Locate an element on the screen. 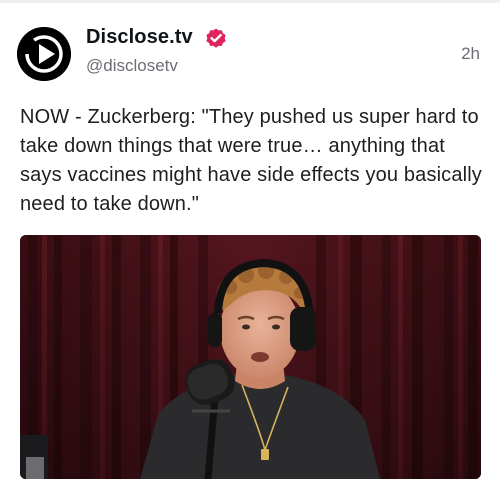 This screenshot has height=495, width=500. account-avatar is located at coordinates (44, 54).